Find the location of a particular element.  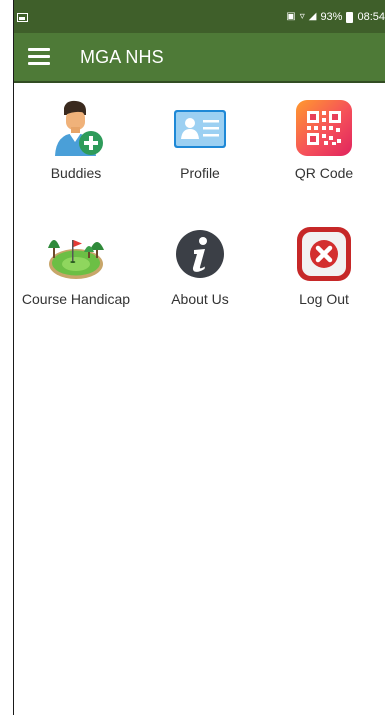

menu-tile-about-us: About Us is located at coordinates (200, 264).